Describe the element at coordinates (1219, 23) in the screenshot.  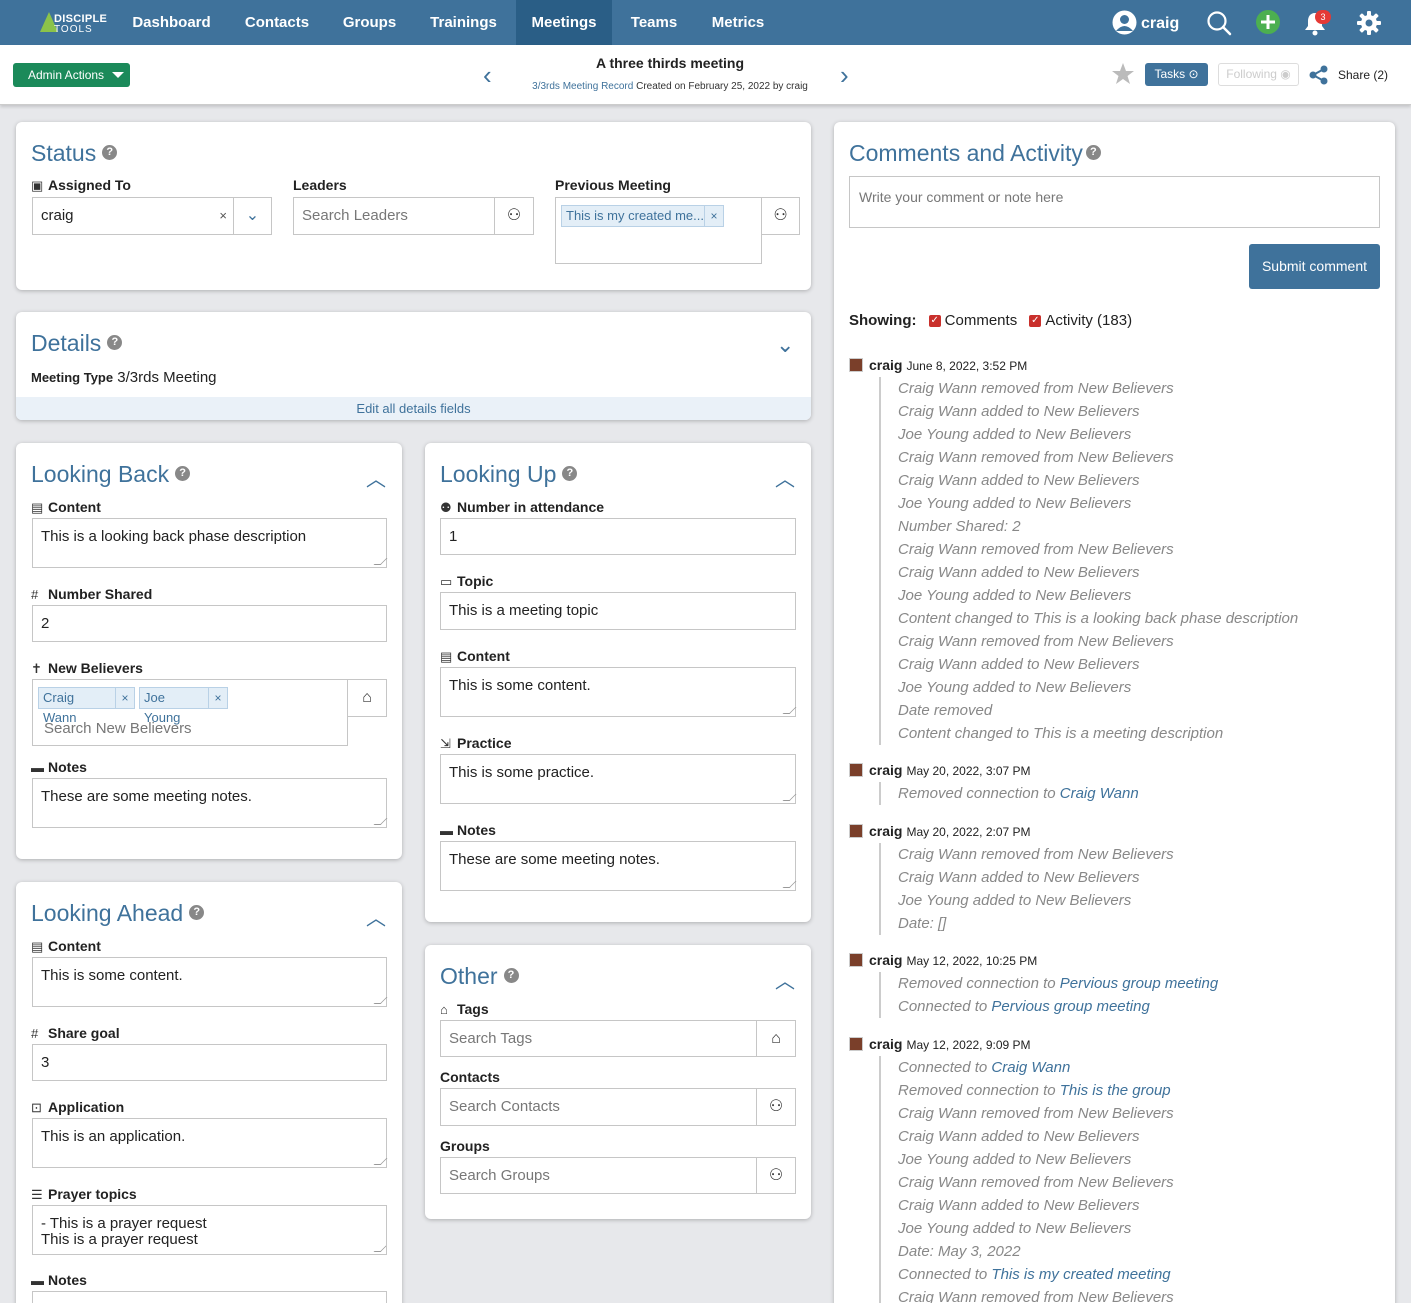
I see `search-icon` at that location.